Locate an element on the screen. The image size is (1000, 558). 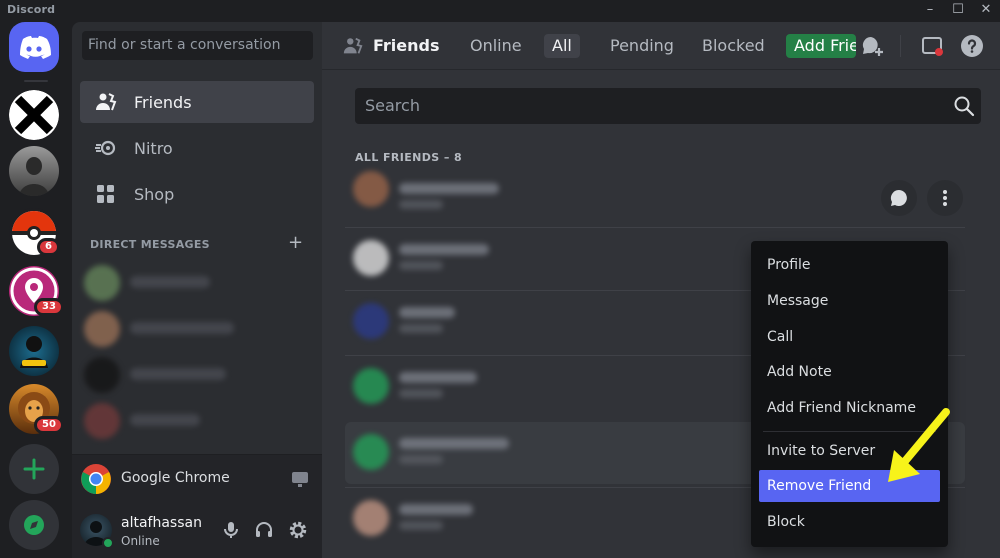
discord-logo-icon is located at coordinates (35, 47).